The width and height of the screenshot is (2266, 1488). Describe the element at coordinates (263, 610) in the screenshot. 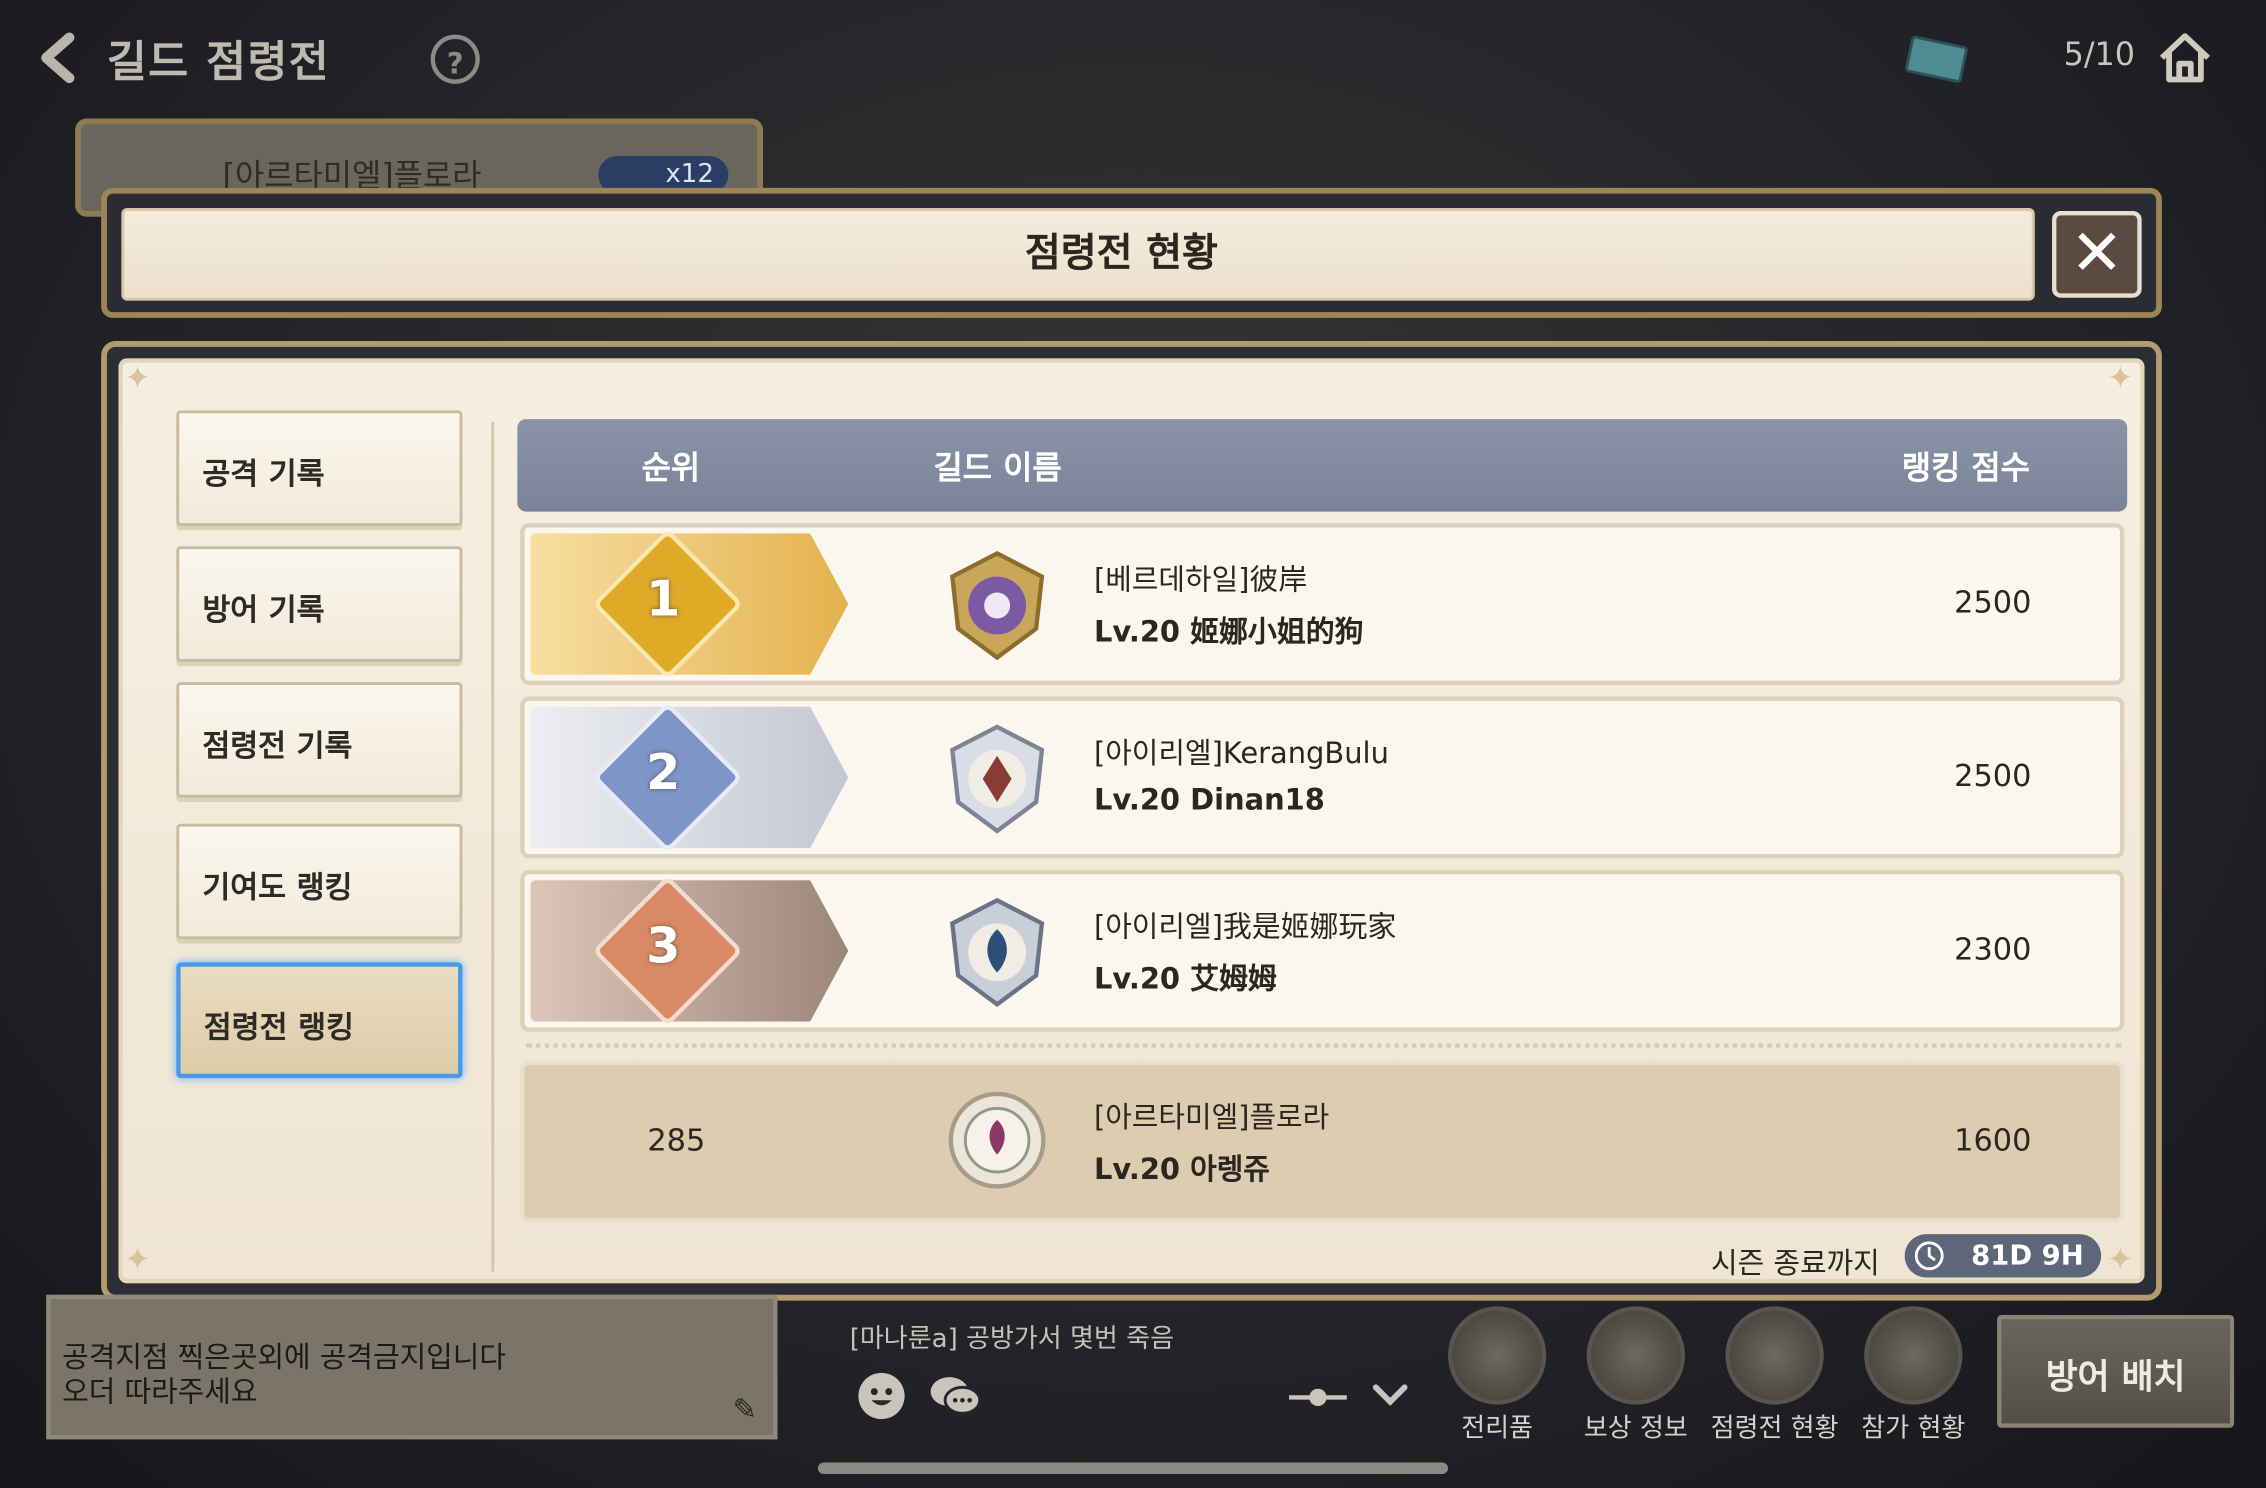

I see `tab-label: 방어 기록` at that location.